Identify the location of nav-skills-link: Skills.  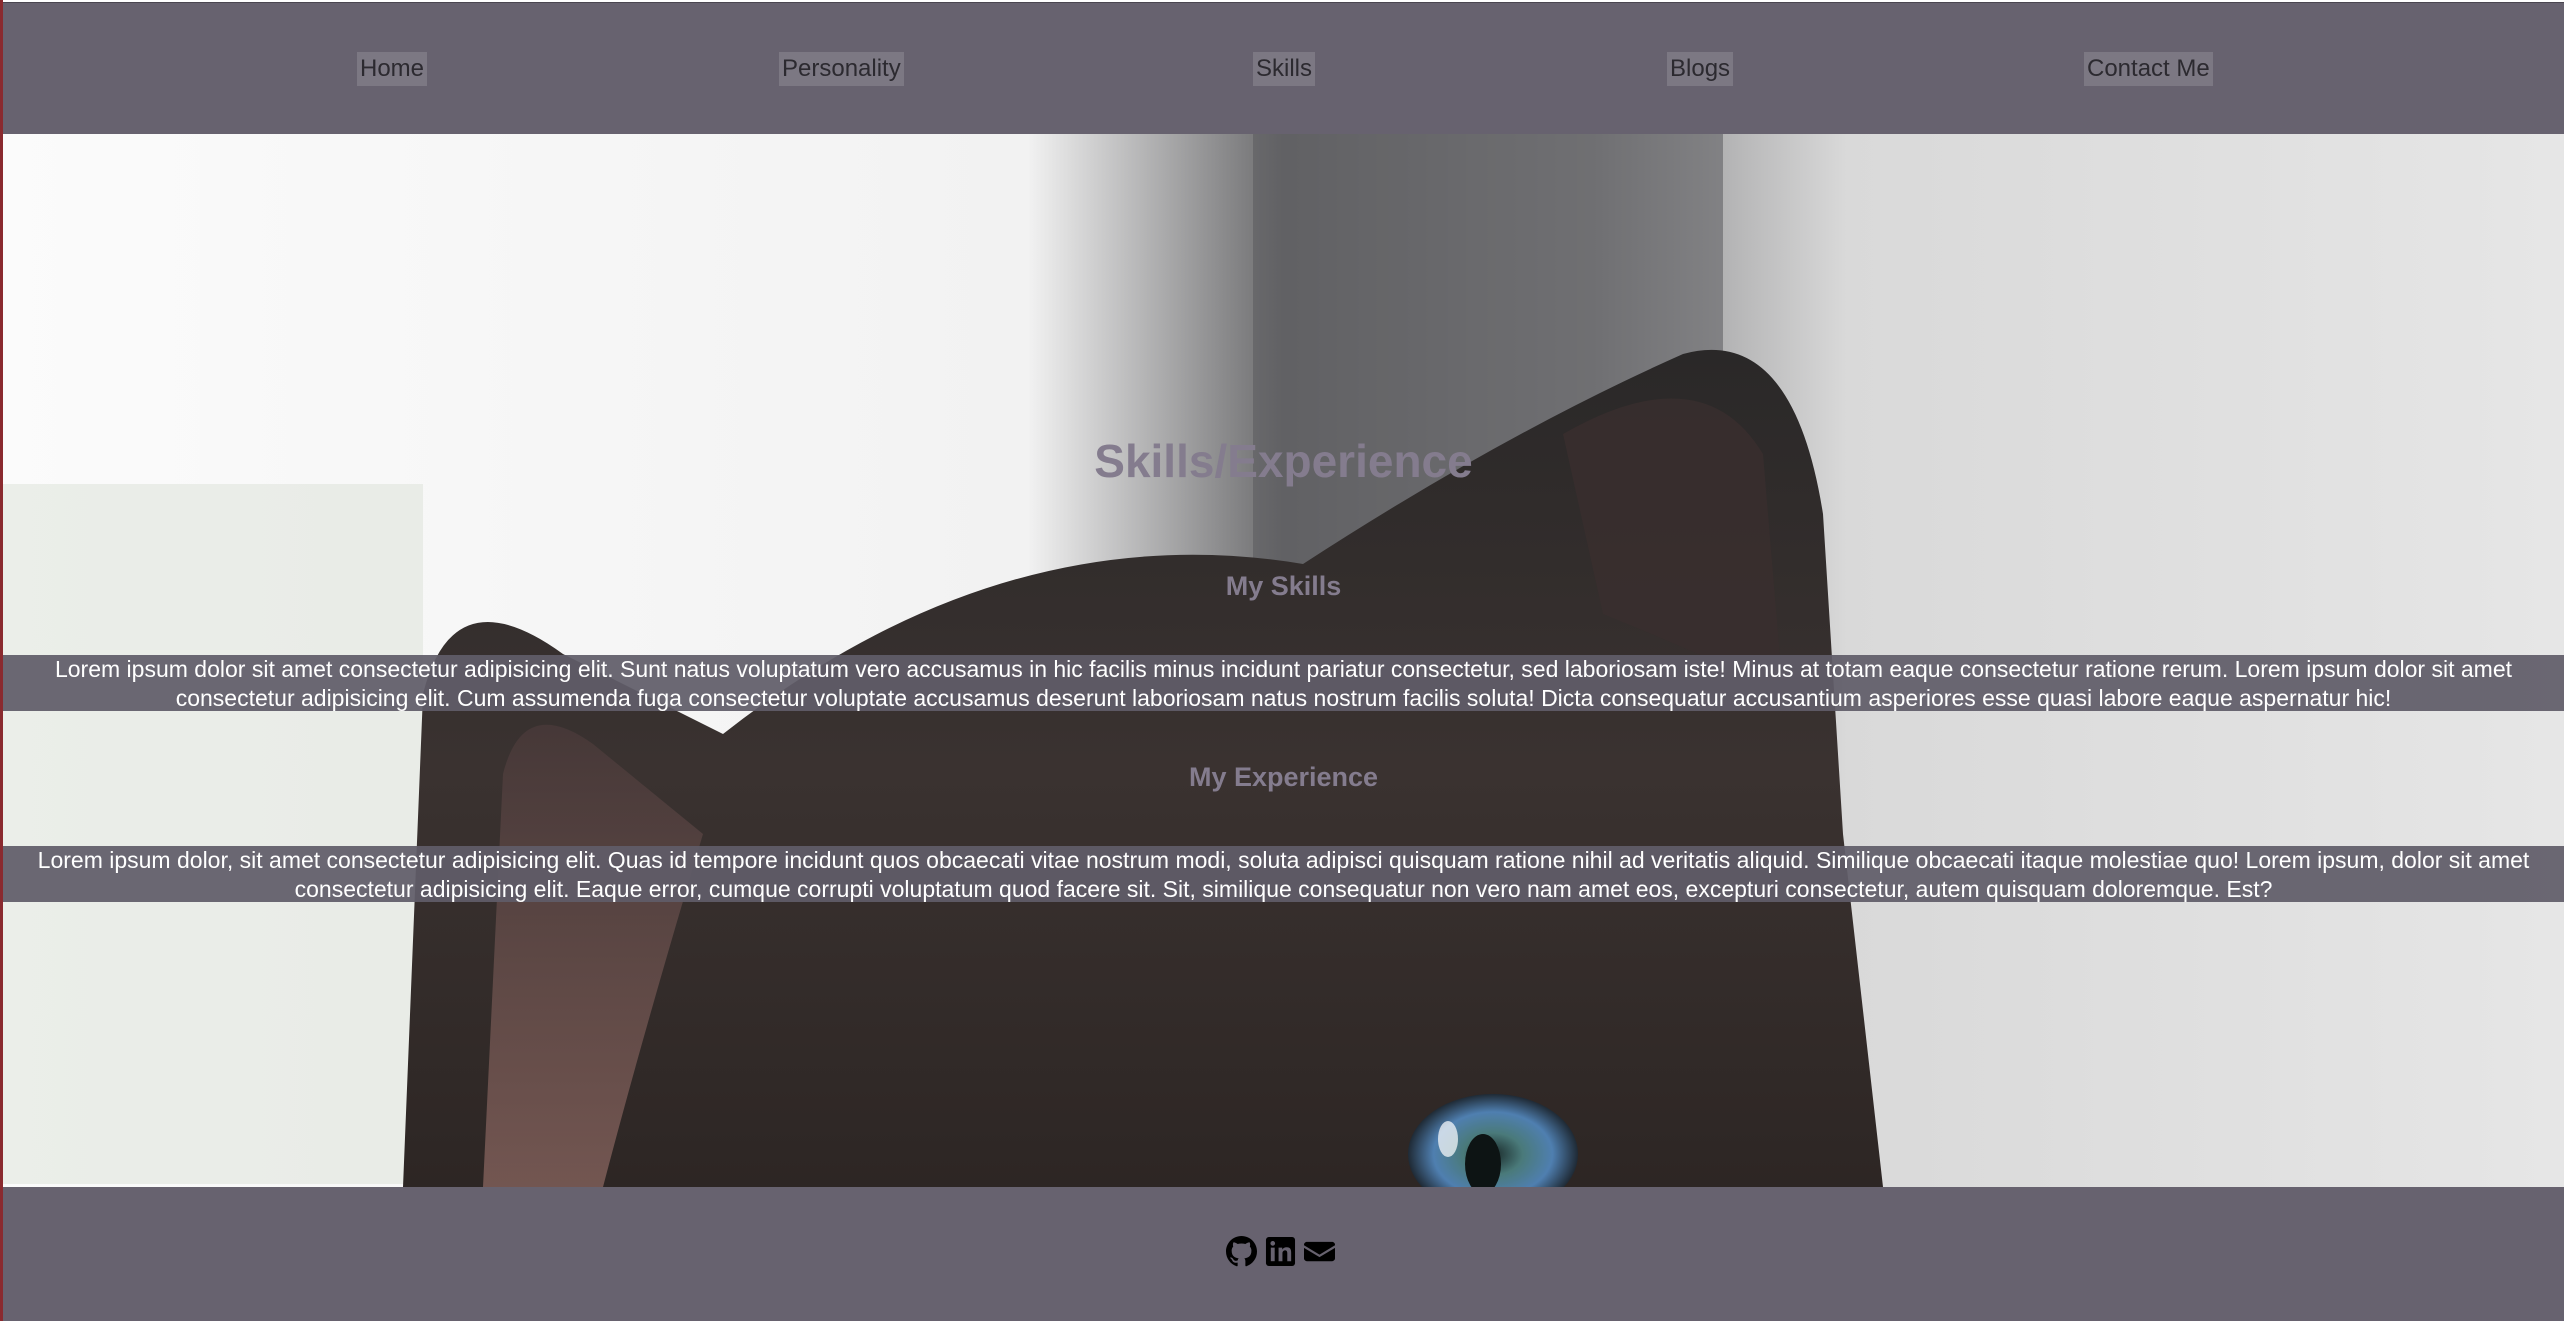
(1284, 69).